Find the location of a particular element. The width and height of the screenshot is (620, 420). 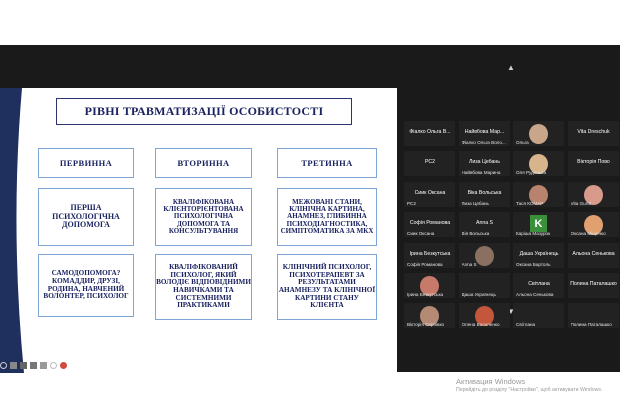

participant-tile: Вікторія Пово is located at coordinates (593, 164).